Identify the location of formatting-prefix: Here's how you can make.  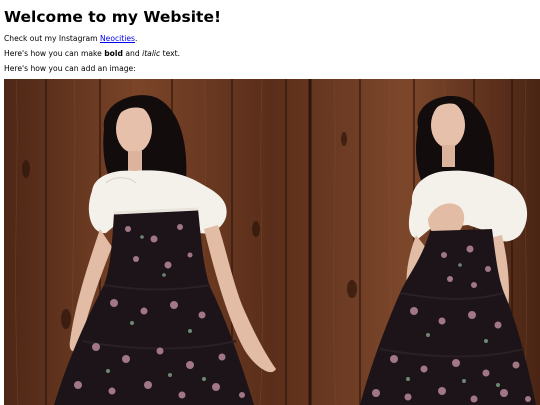
(54, 53).